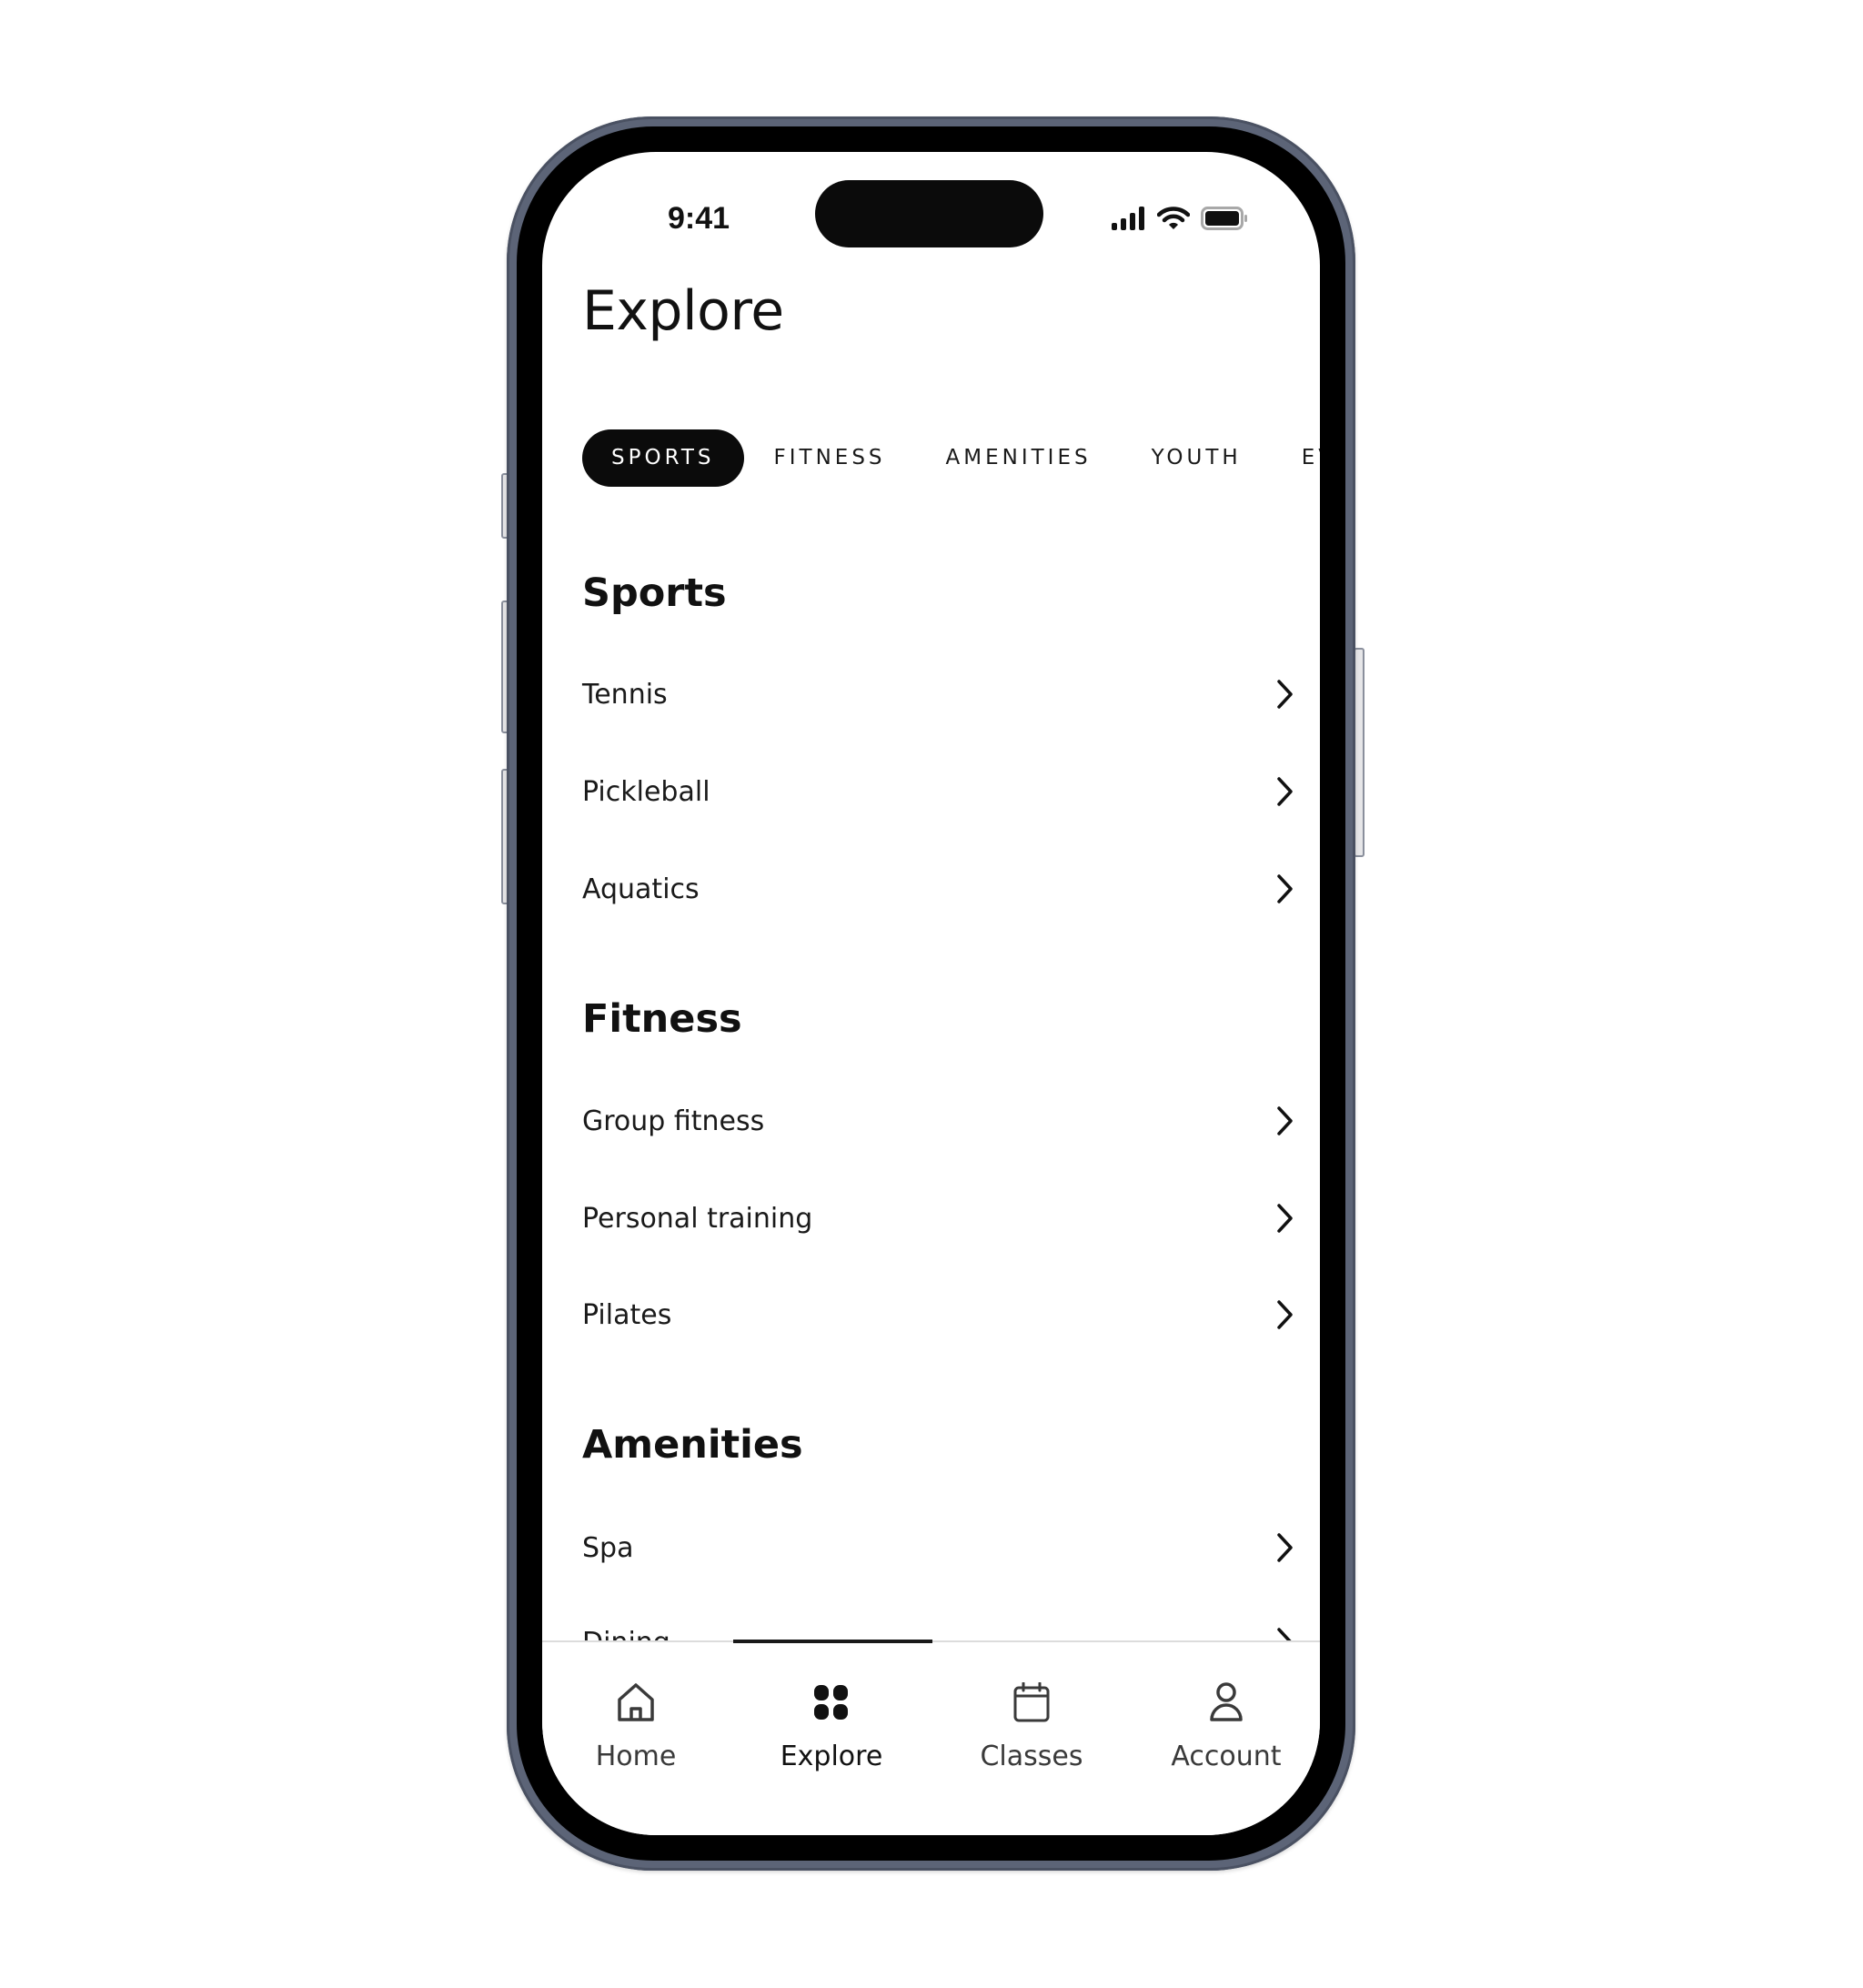 The width and height of the screenshot is (1863, 1988). I want to click on tab-label: Classes, so click(1031, 1756).